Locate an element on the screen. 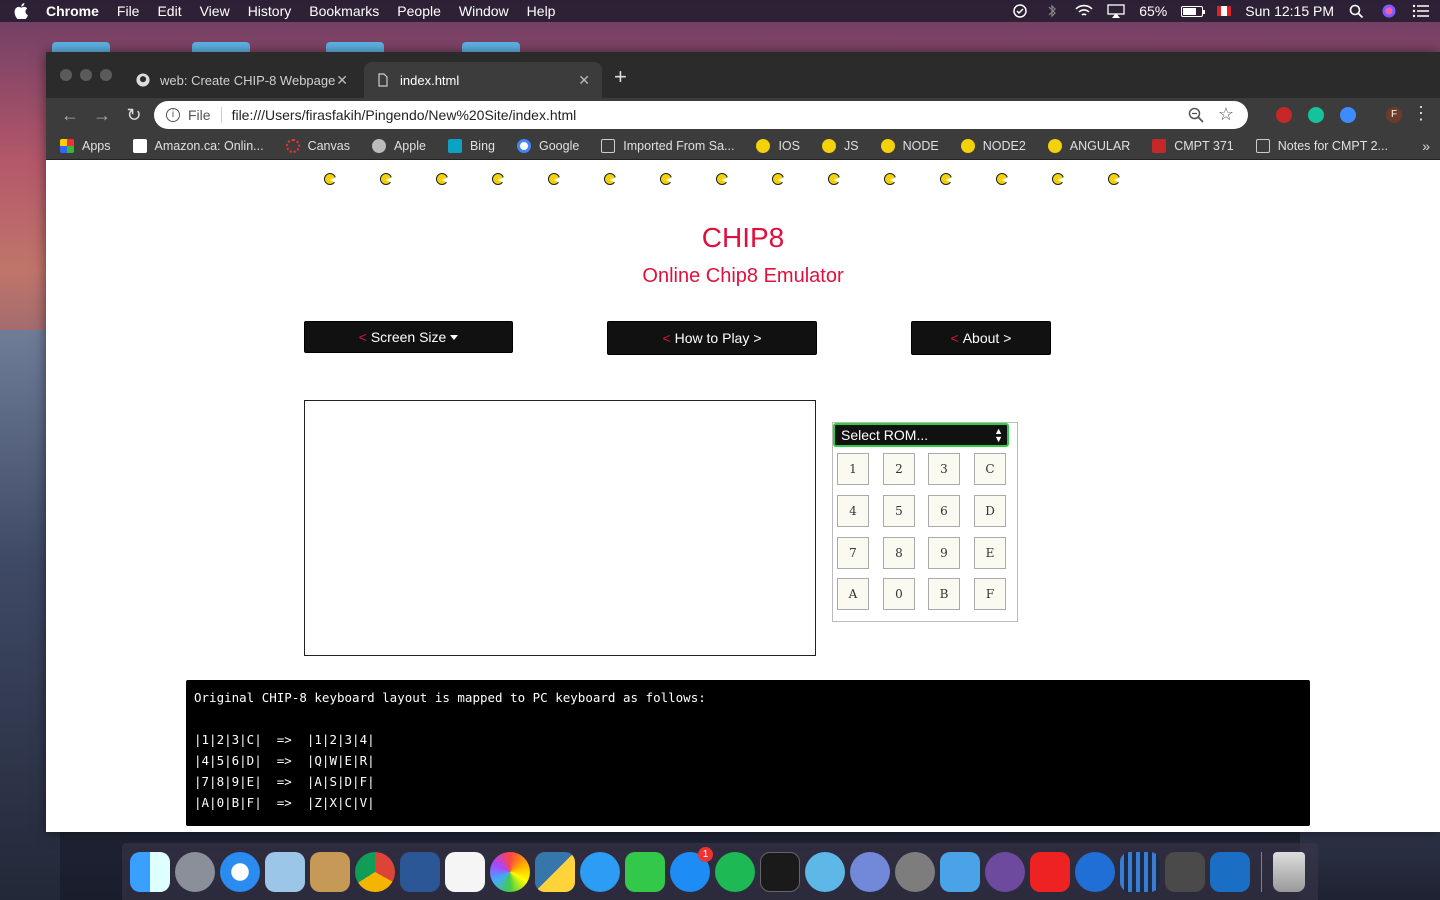 The image size is (1440, 900). hex-icon is located at coordinates (1095, 871).